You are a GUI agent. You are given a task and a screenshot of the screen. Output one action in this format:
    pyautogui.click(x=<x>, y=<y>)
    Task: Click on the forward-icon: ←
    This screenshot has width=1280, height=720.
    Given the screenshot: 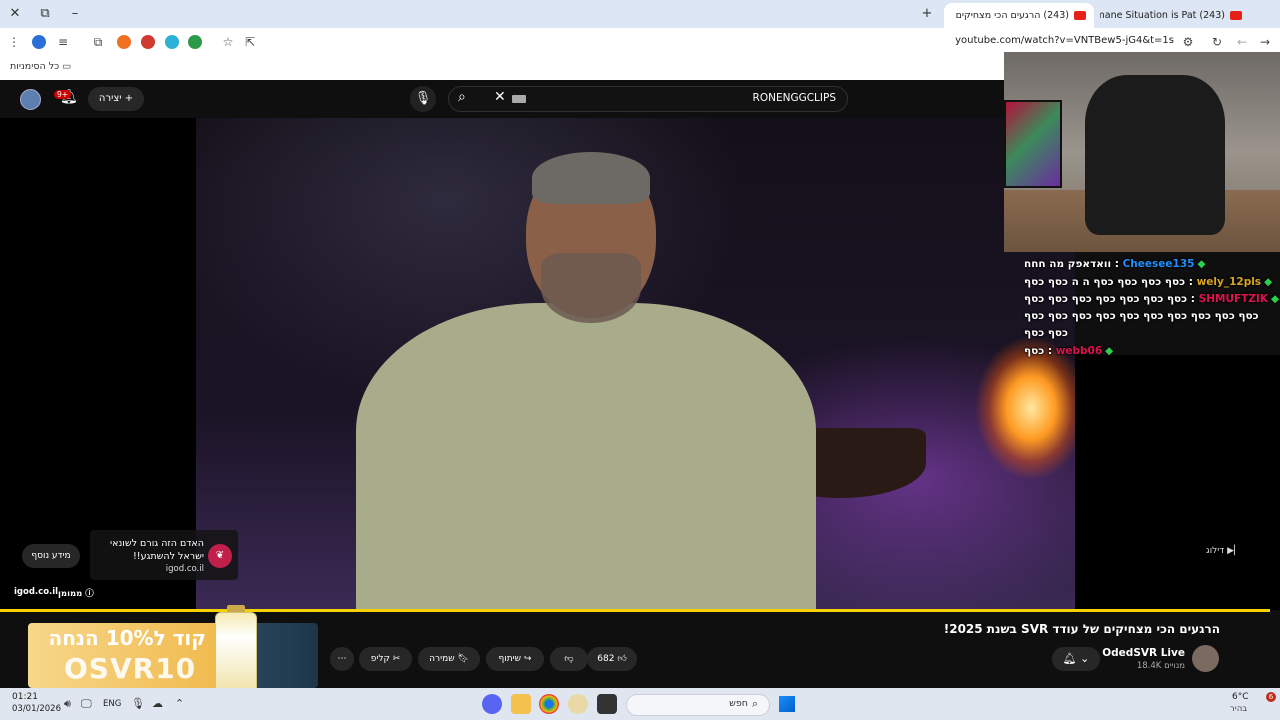 What is the action you would take?
    pyautogui.click(x=1242, y=42)
    